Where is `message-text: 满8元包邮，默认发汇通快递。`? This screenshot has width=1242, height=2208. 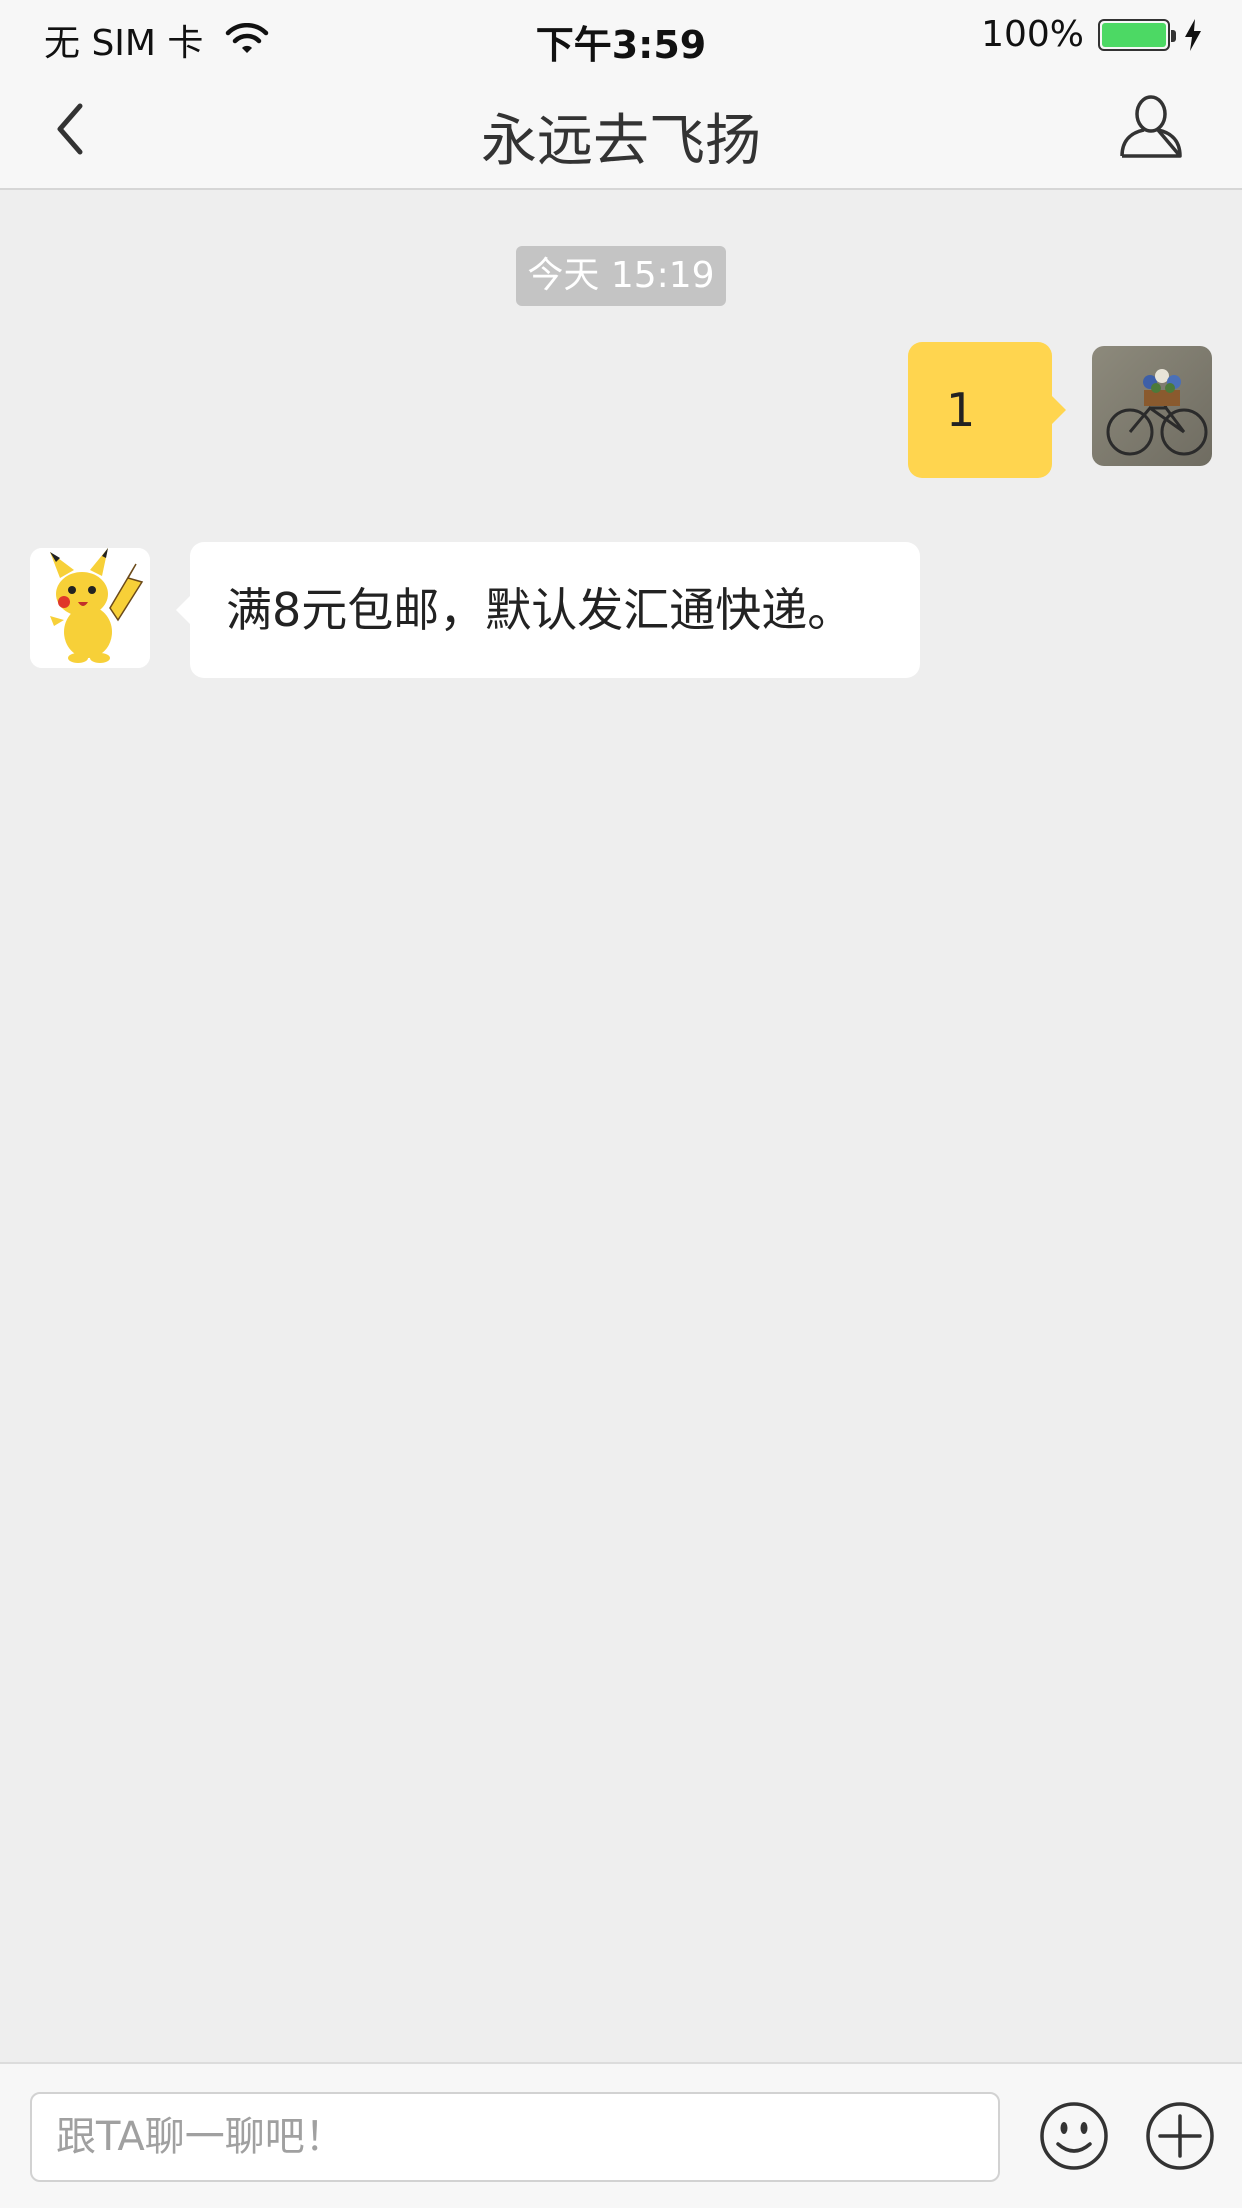 message-text: 满8元包邮，默认发汇通快递。 is located at coordinates (540, 610).